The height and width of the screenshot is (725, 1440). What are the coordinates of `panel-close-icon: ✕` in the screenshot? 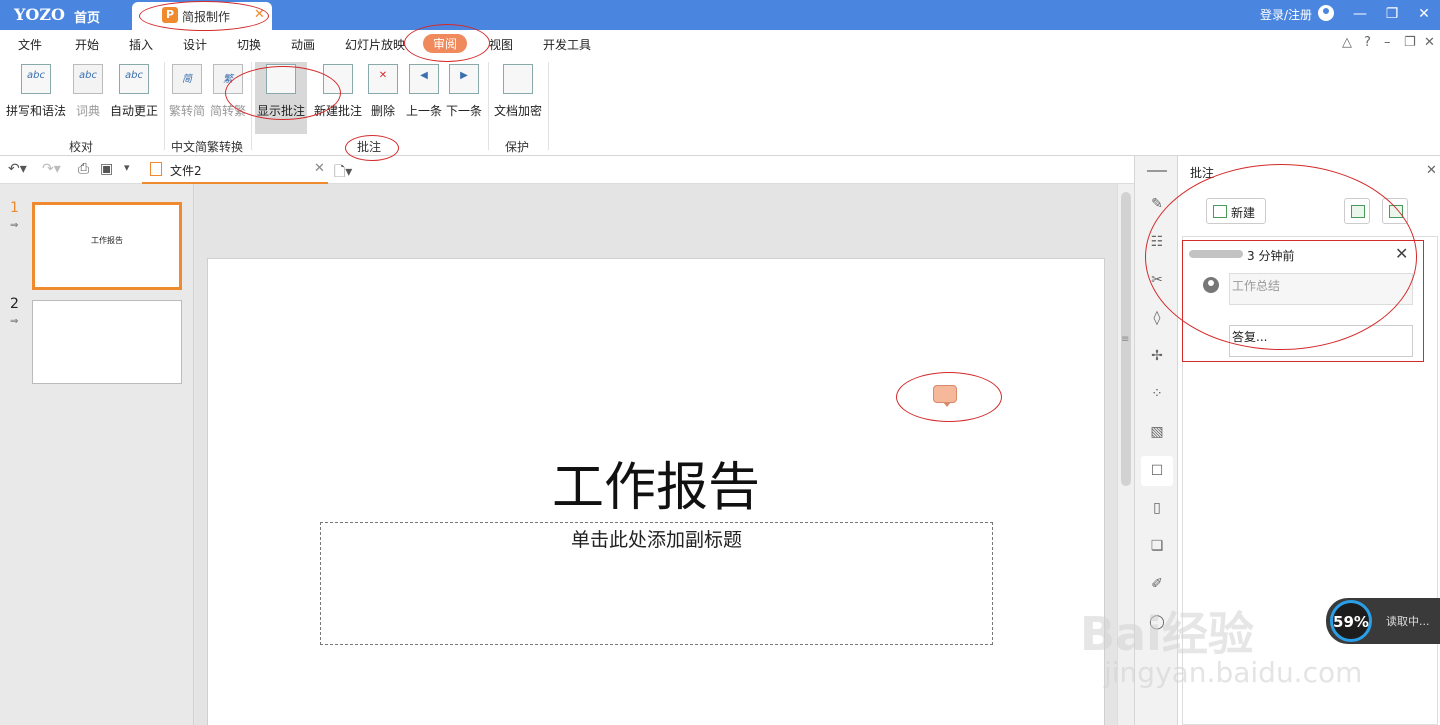 It's located at (1431, 170).